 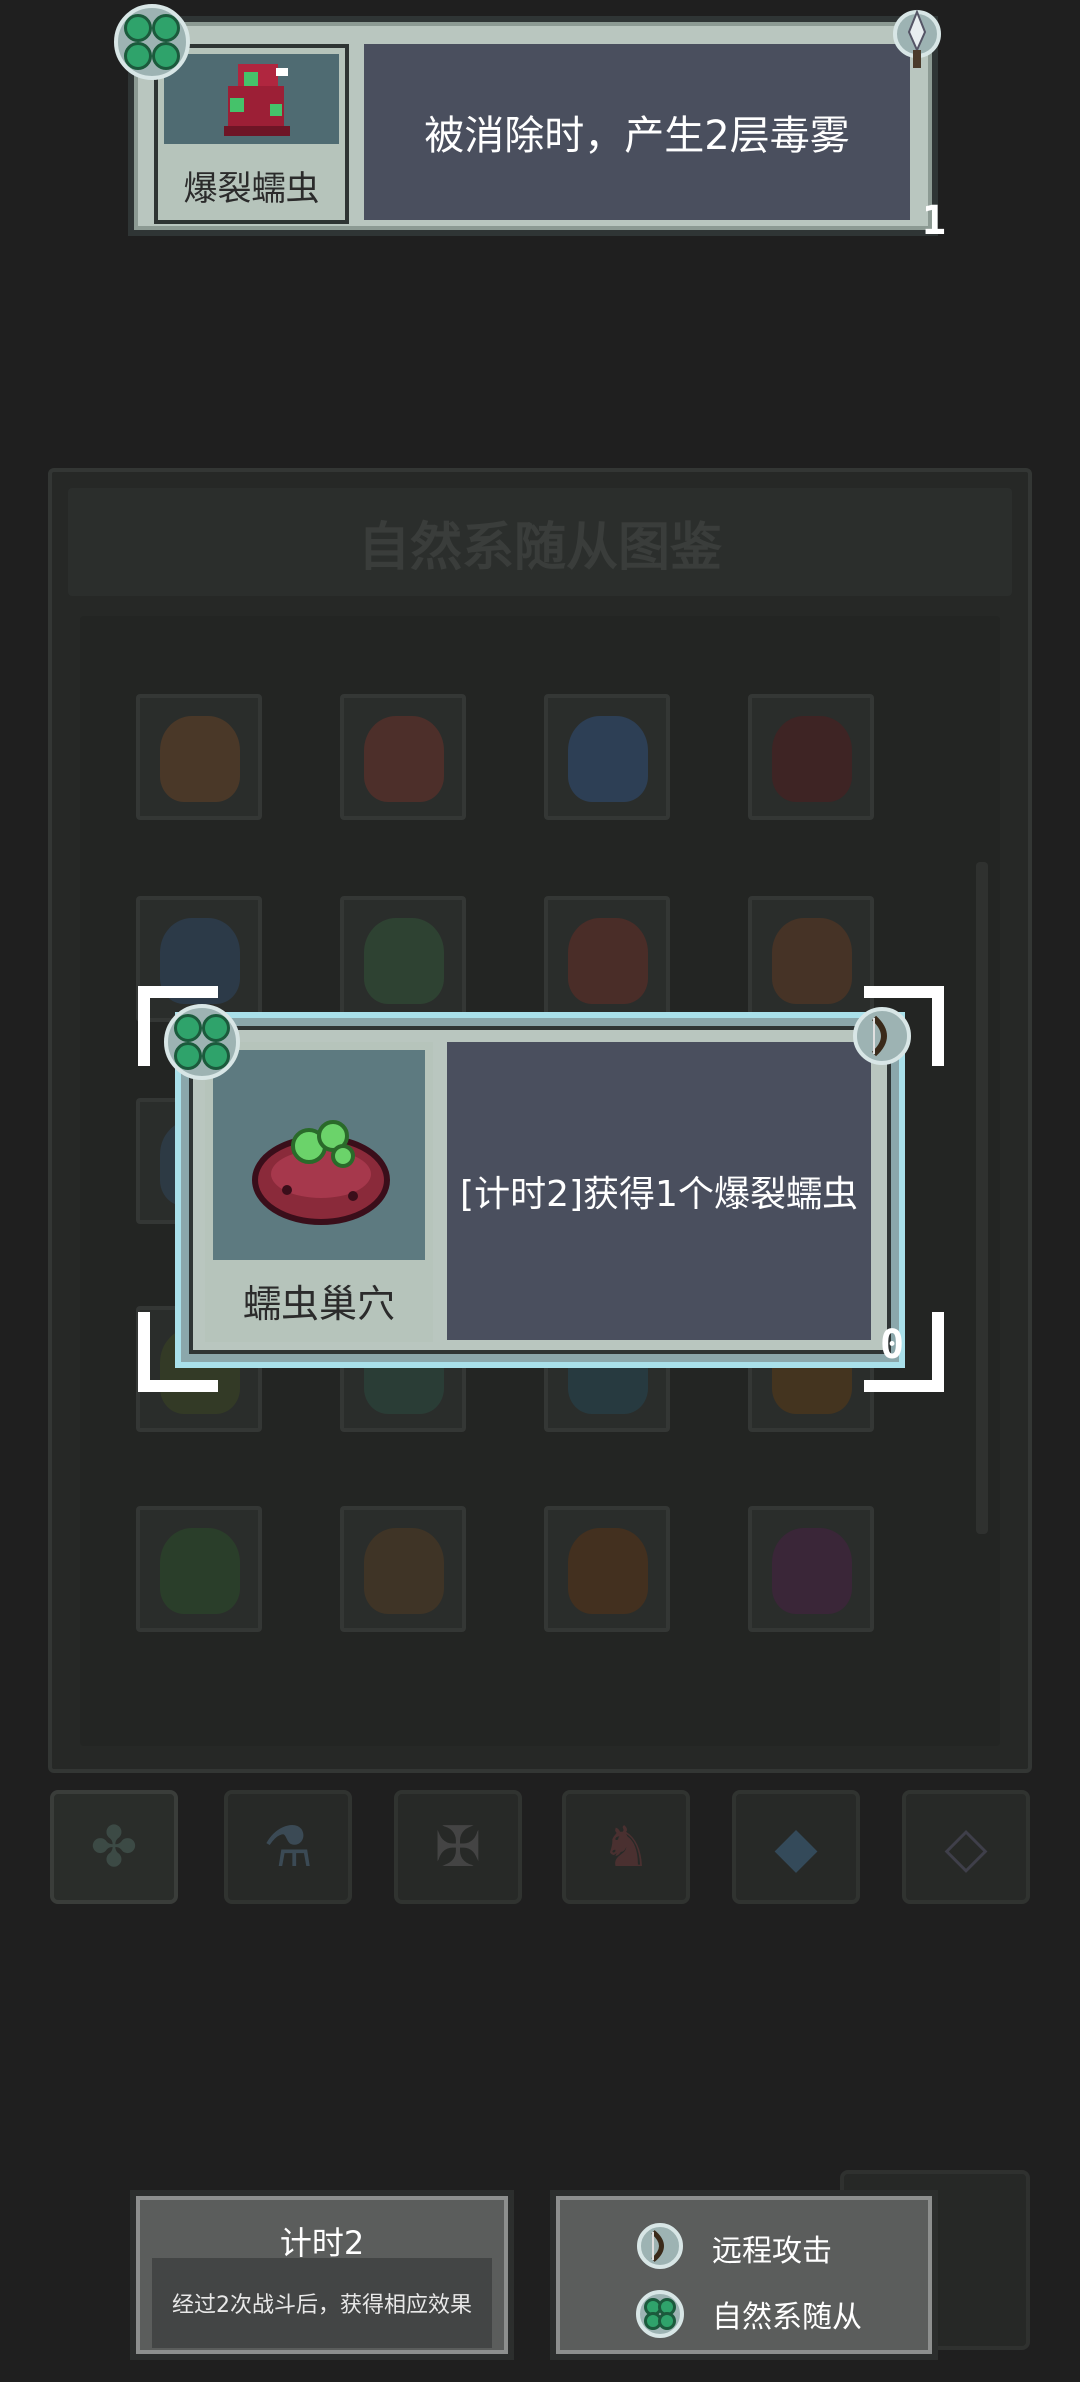 I want to click on rune-icon: ✠, so click(x=458, y=1847).